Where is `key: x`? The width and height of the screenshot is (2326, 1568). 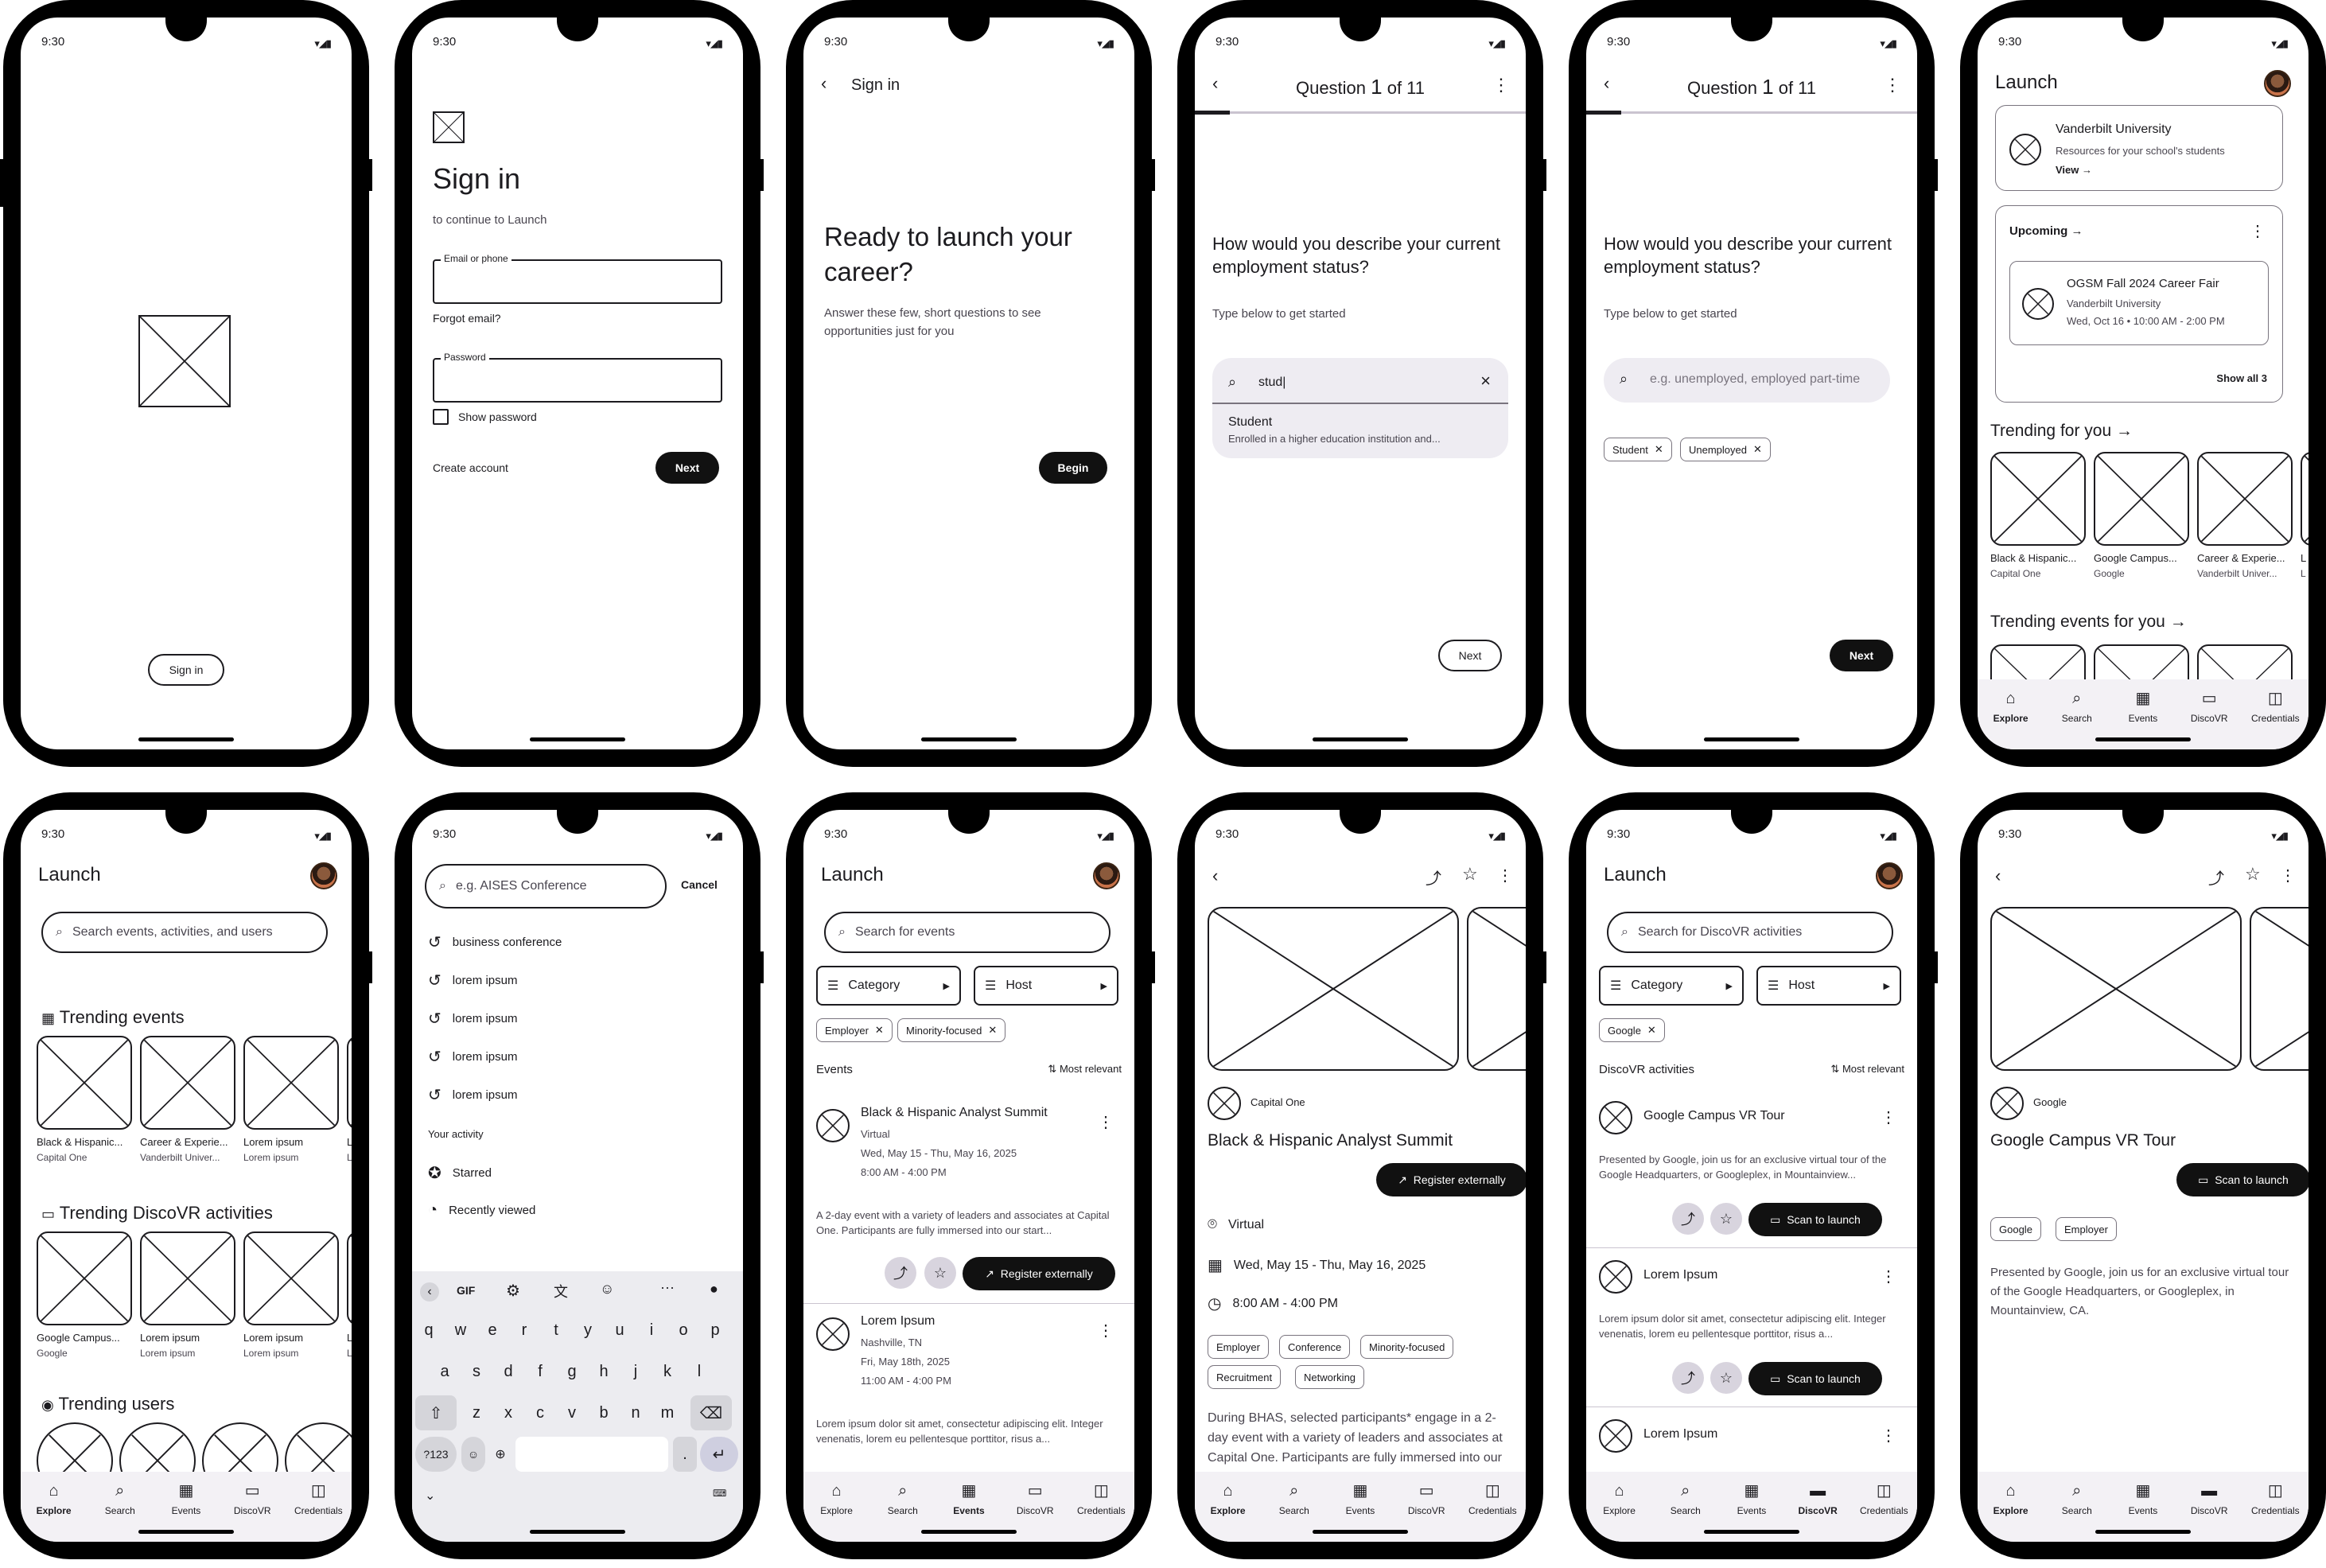
key: x is located at coordinates (509, 1412).